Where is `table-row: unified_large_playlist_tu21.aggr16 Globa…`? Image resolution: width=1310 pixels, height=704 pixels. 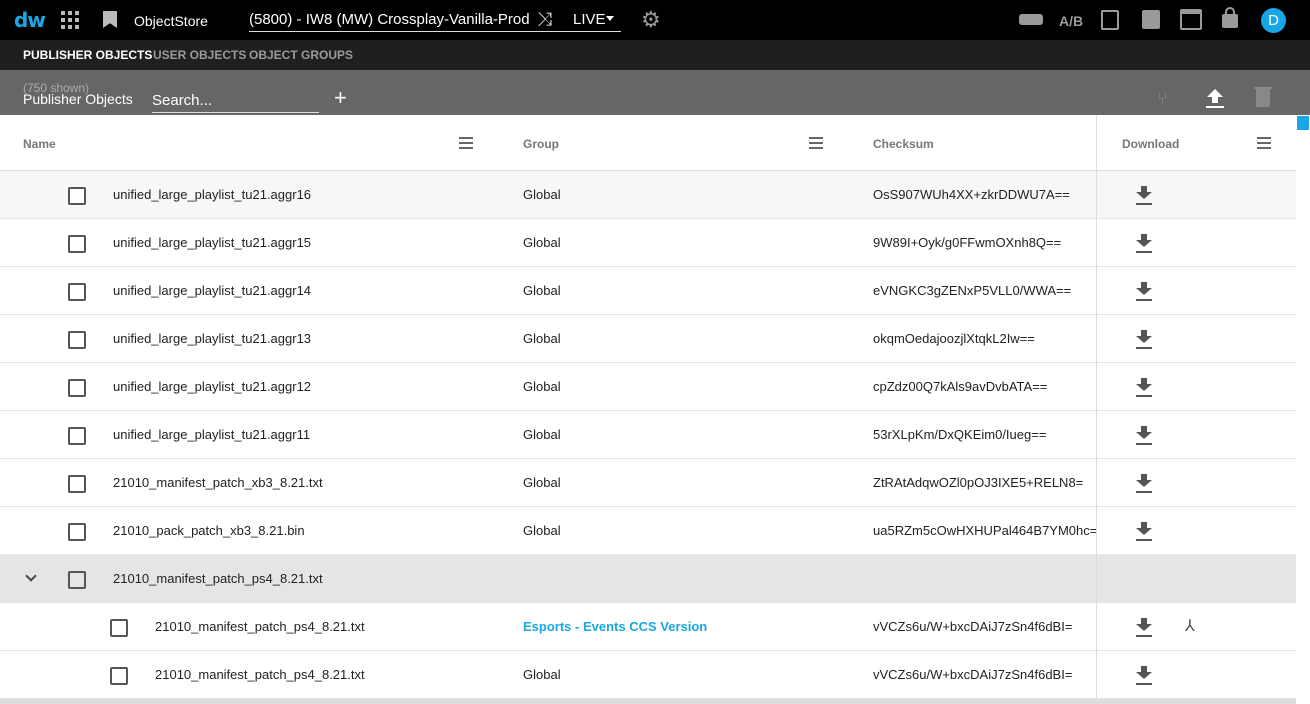 table-row: unified_large_playlist_tu21.aggr16 Globa… is located at coordinates (648, 195).